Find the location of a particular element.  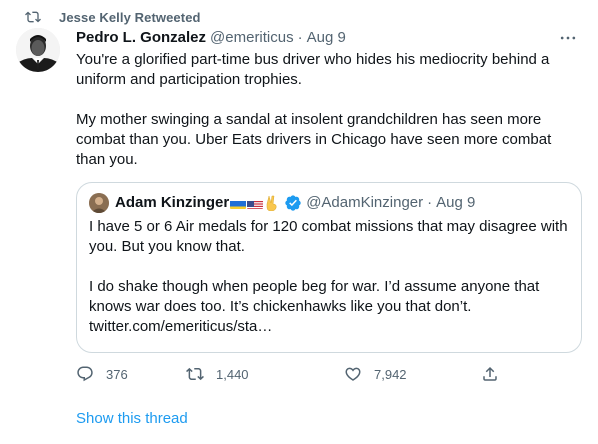

tweet-actions: 376 1,440 7,942 is located at coordinates (296, 376).